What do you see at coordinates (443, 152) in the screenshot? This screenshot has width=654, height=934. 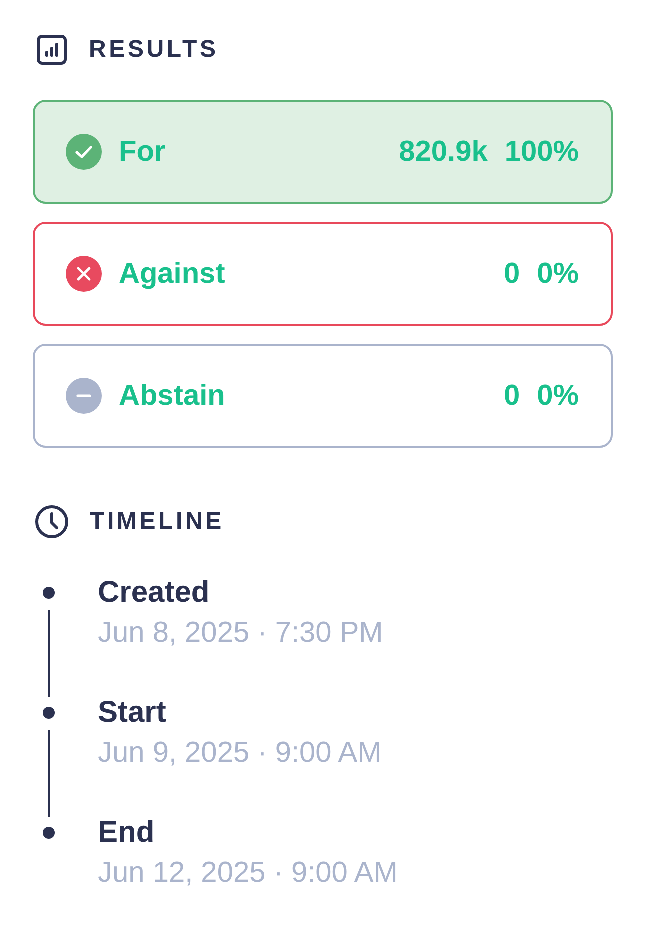 I see `vote-count: 820.9k` at bounding box center [443, 152].